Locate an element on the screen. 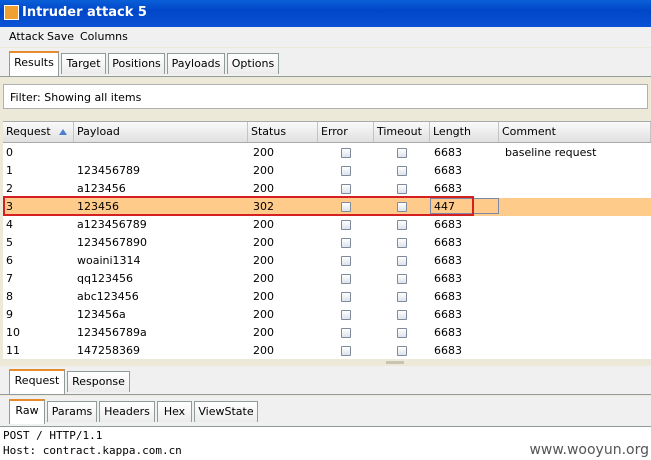  column-header-error: Error is located at coordinates (346, 132).